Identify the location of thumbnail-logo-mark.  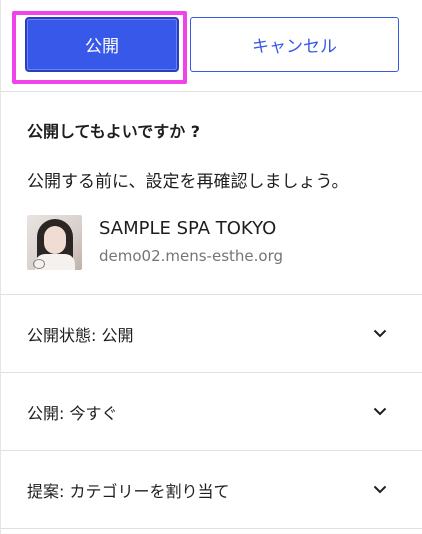
(39, 264).